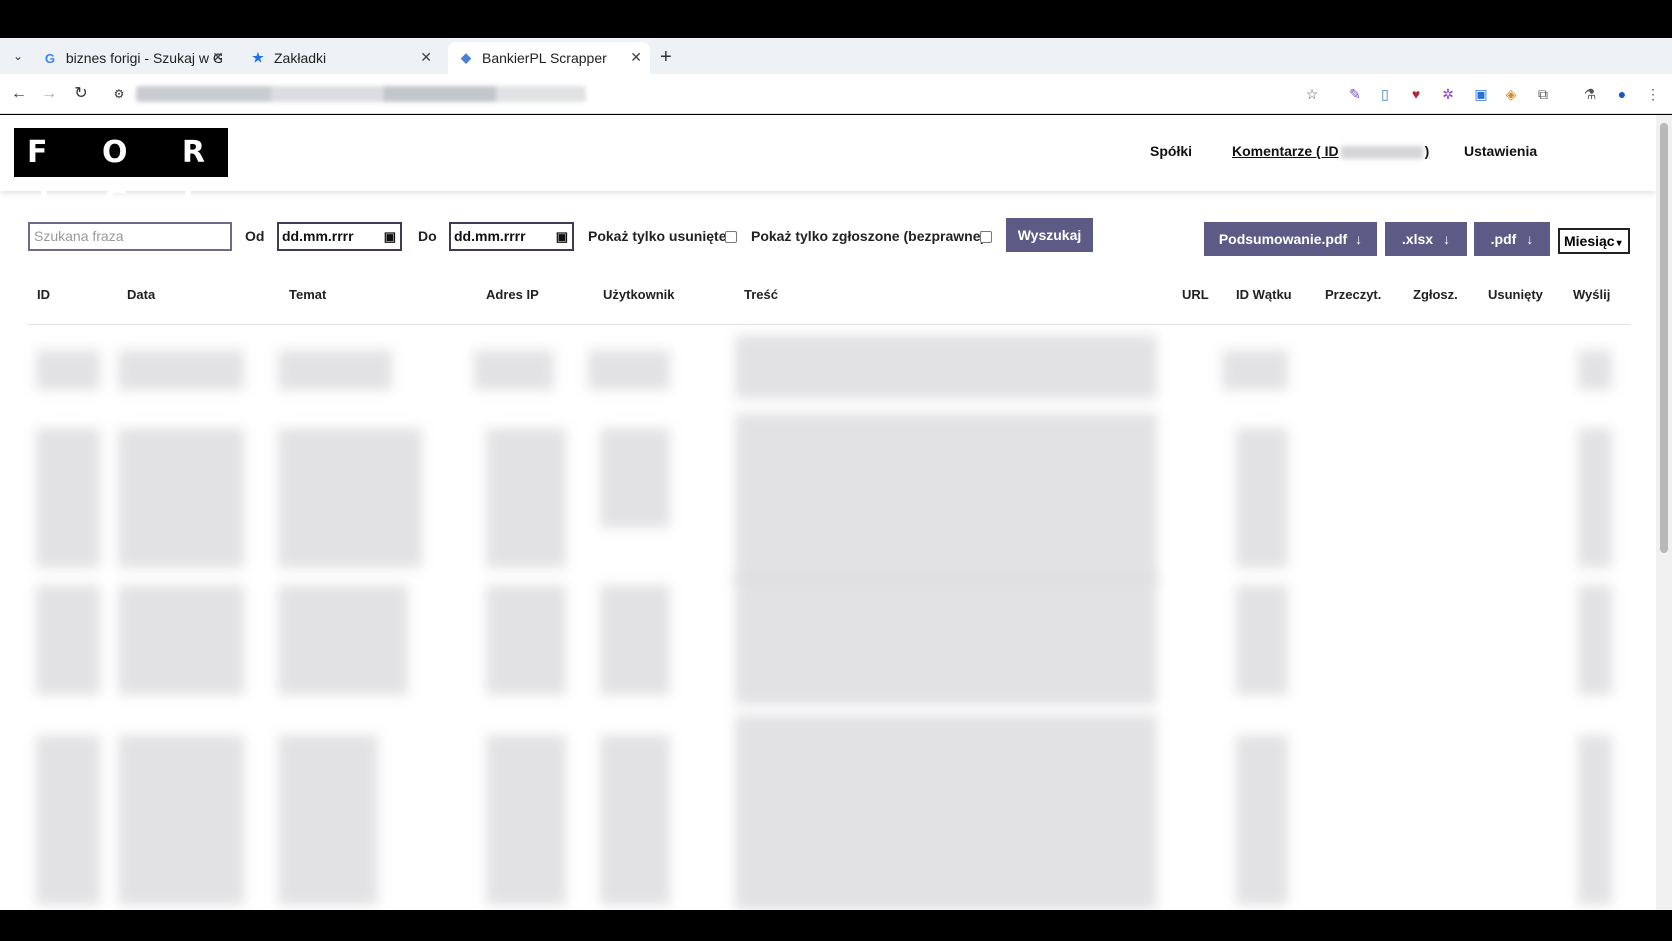 This screenshot has height=941, width=1672. What do you see at coordinates (731, 237) in the screenshot?
I see `deleted-only-checkbox` at bounding box center [731, 237].